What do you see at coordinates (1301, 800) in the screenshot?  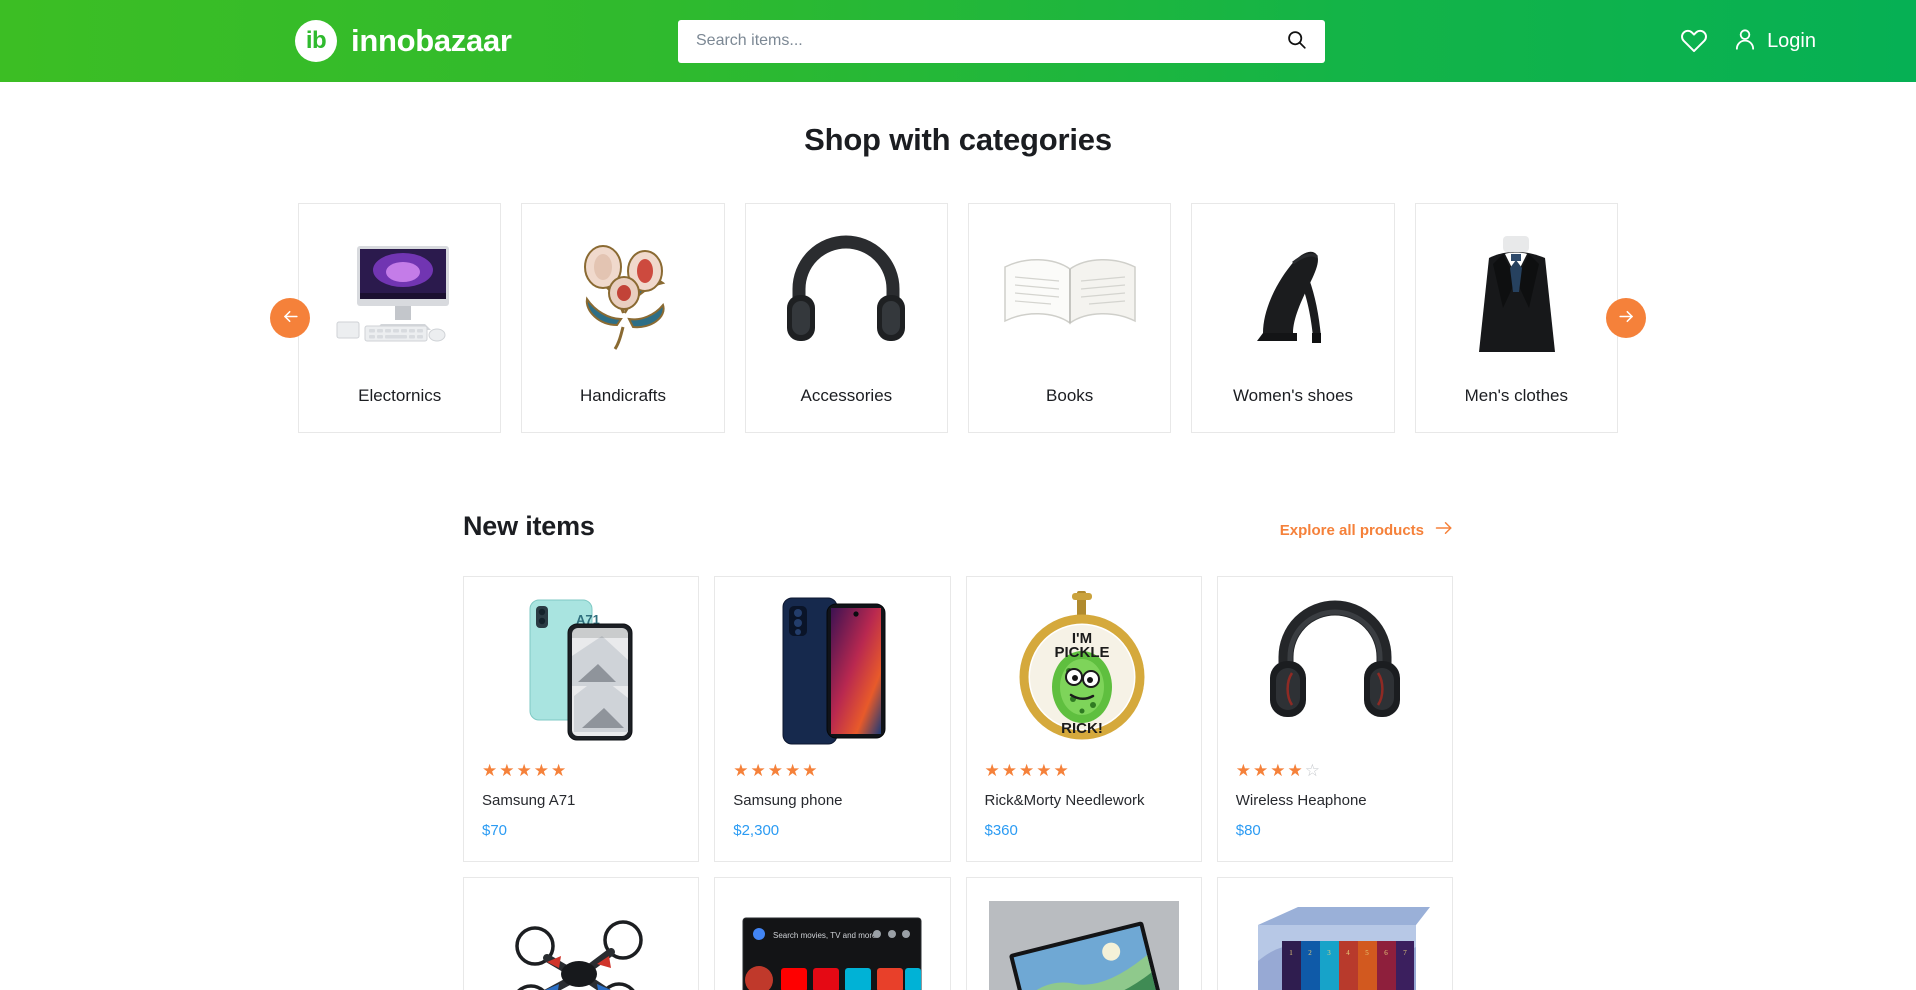 I see `product-name: Wireless Heaphone` at bounding box center [1301, 800].